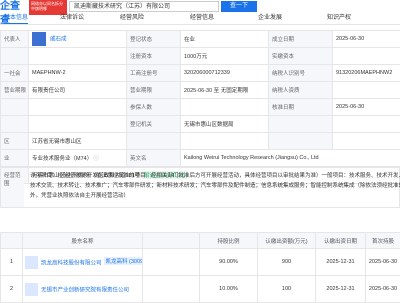 Image resolution: width=400 pixels, height=303 pixels. I want to click on company-type-value: 有限责任公司, so click(78, 90).